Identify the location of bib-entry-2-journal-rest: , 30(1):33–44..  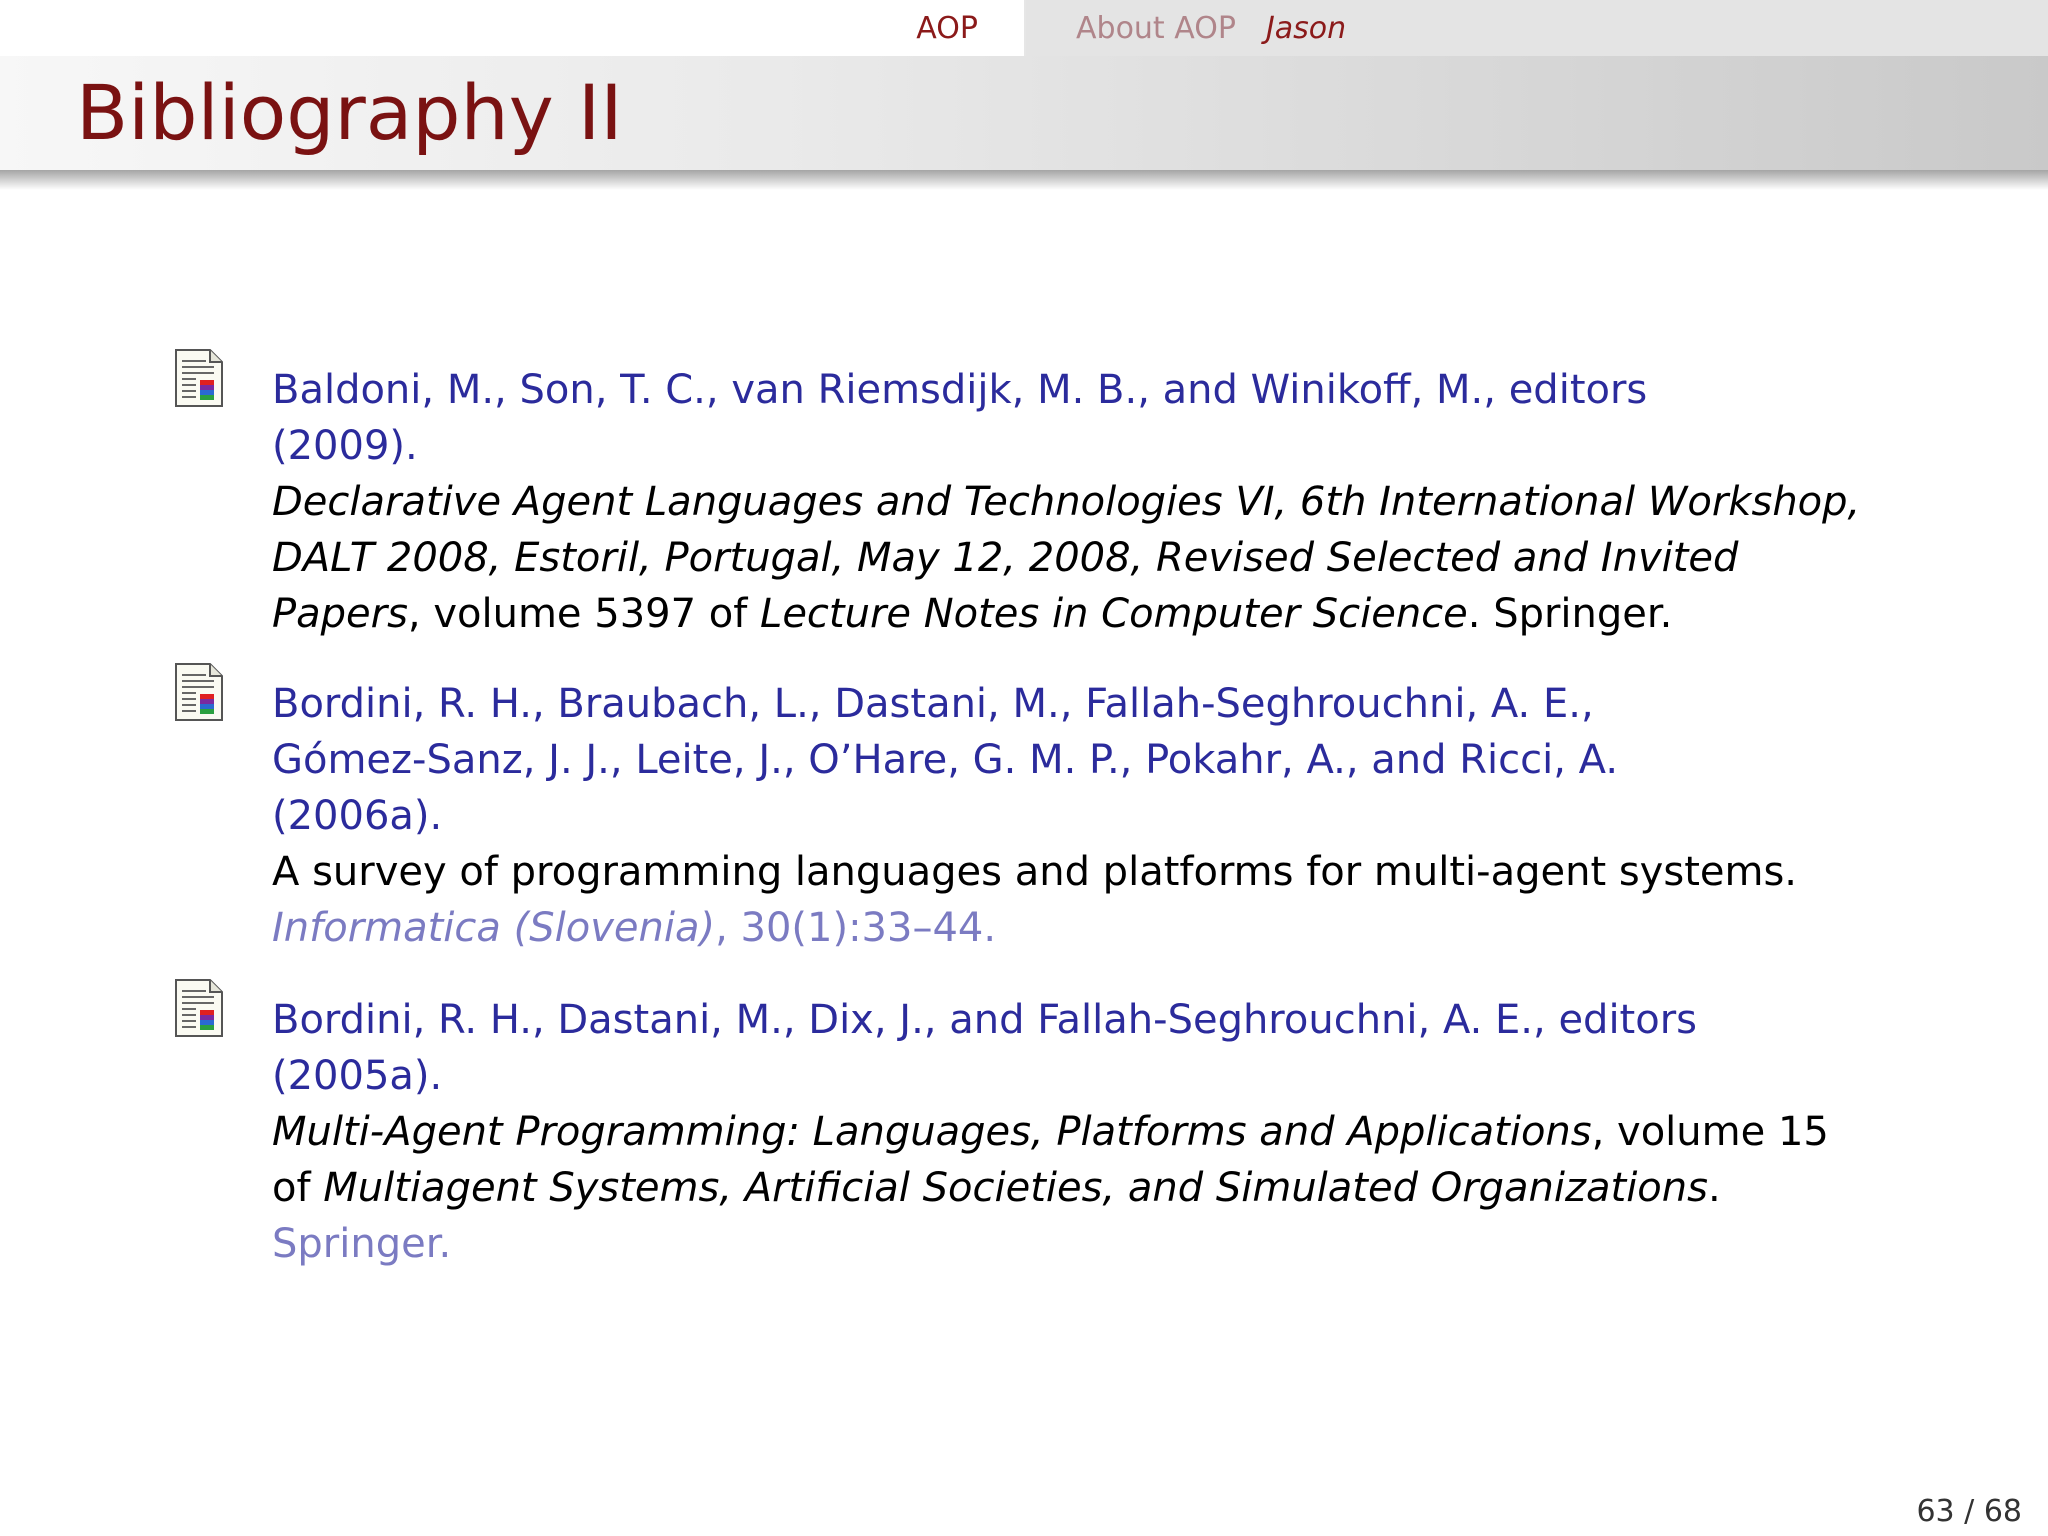
(856, 928).